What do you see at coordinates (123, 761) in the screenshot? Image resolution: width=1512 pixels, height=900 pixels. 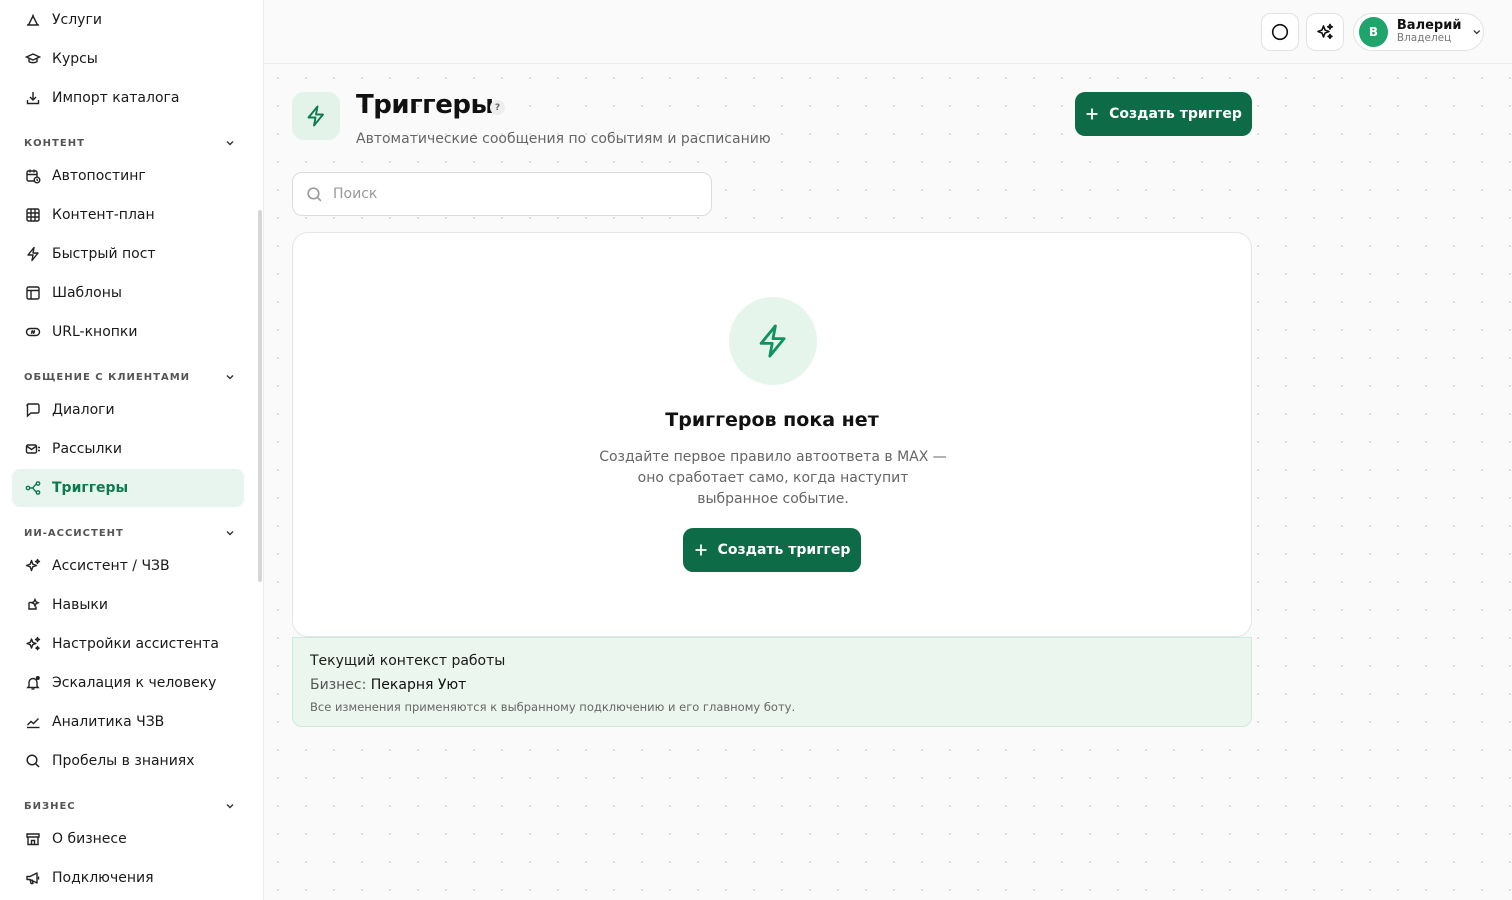 I see `sidebar-item-label: Пробелы в знаниях` at bounding box center [123, 761].